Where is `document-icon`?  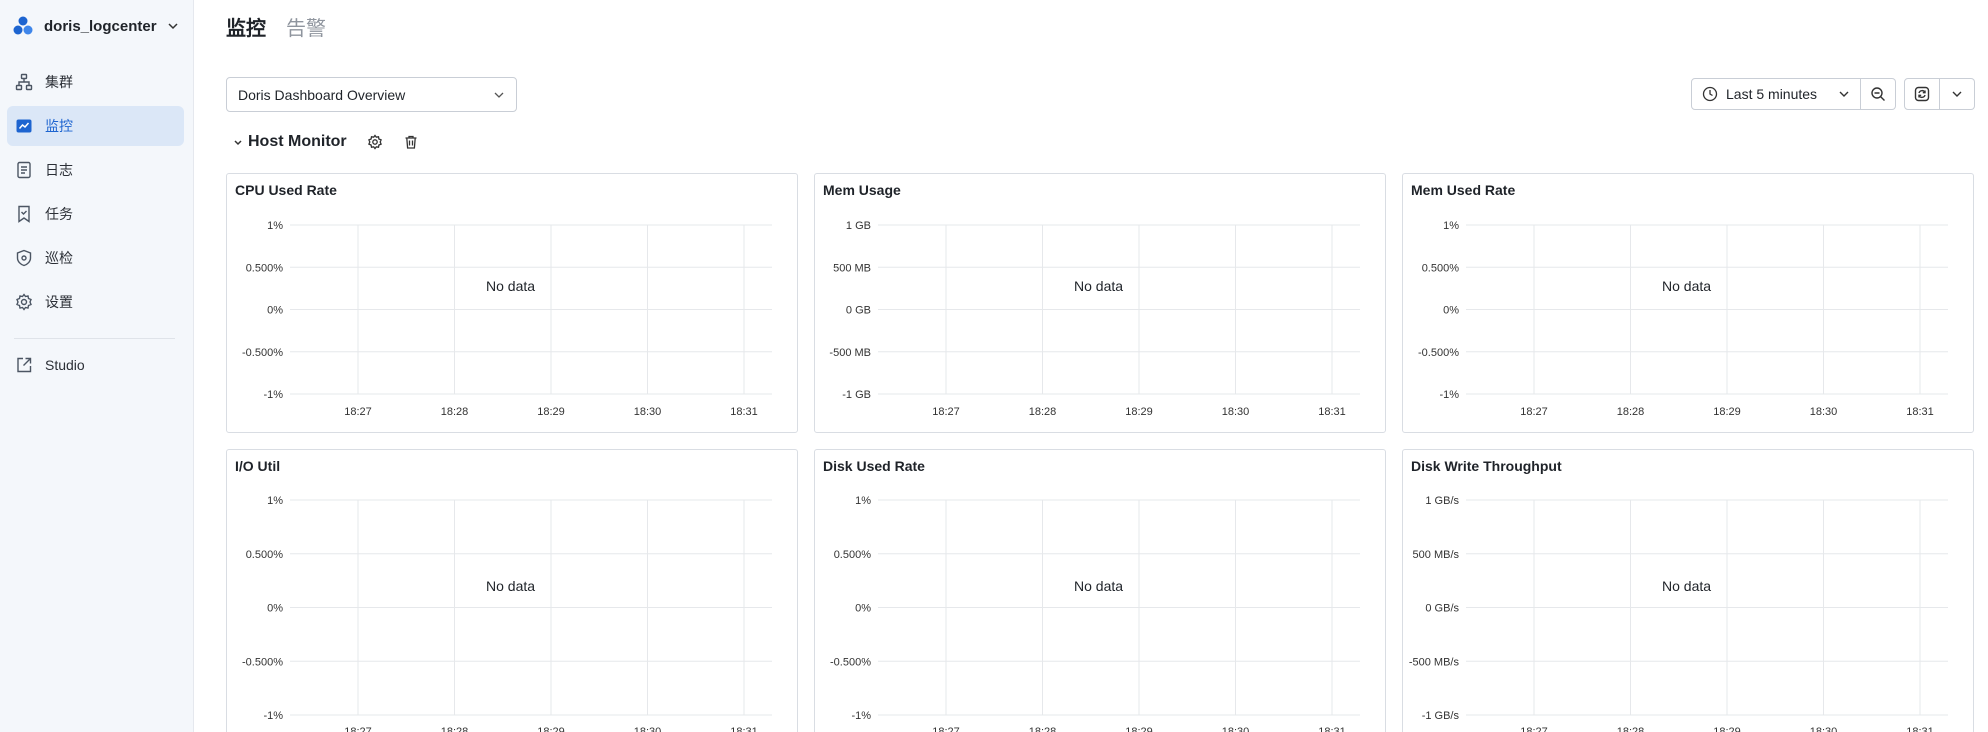
document-icon is located at coordinates (24, 170).